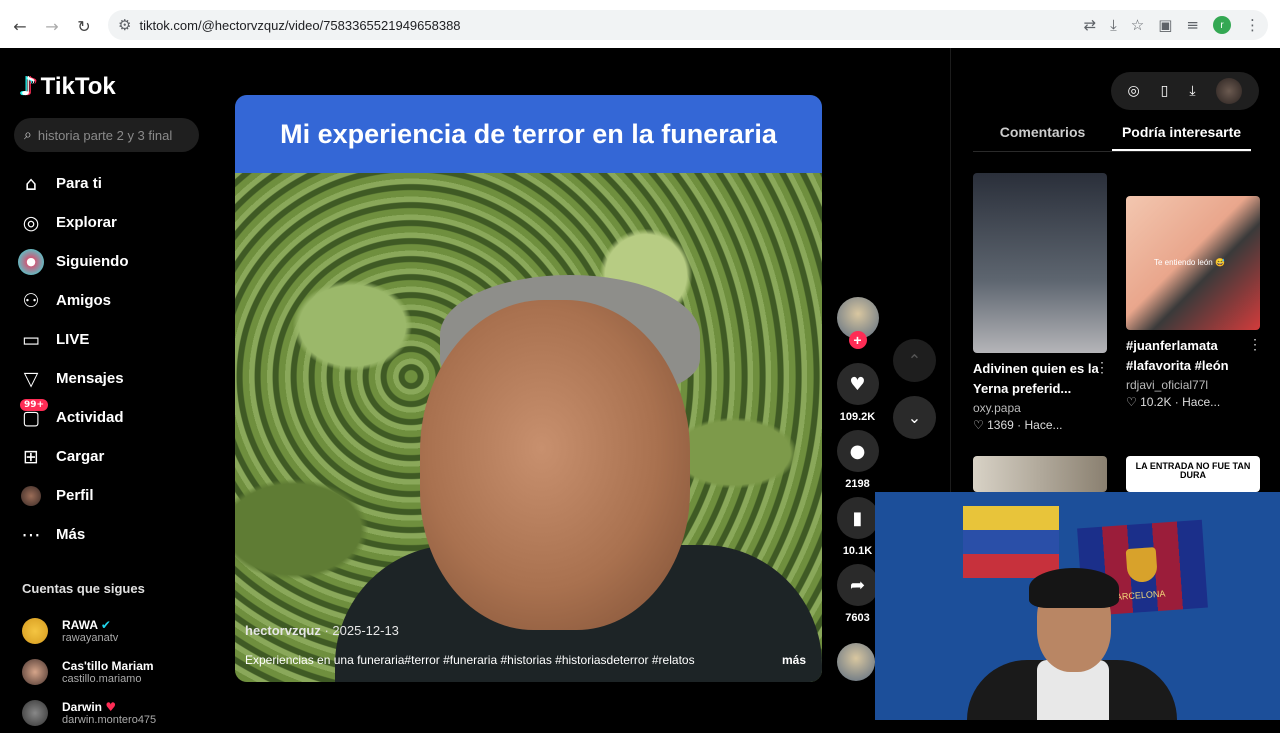 The height and width of the screenshot is (733, 1280). I want to click on explore-icon: ◎, so click(1133, 91).